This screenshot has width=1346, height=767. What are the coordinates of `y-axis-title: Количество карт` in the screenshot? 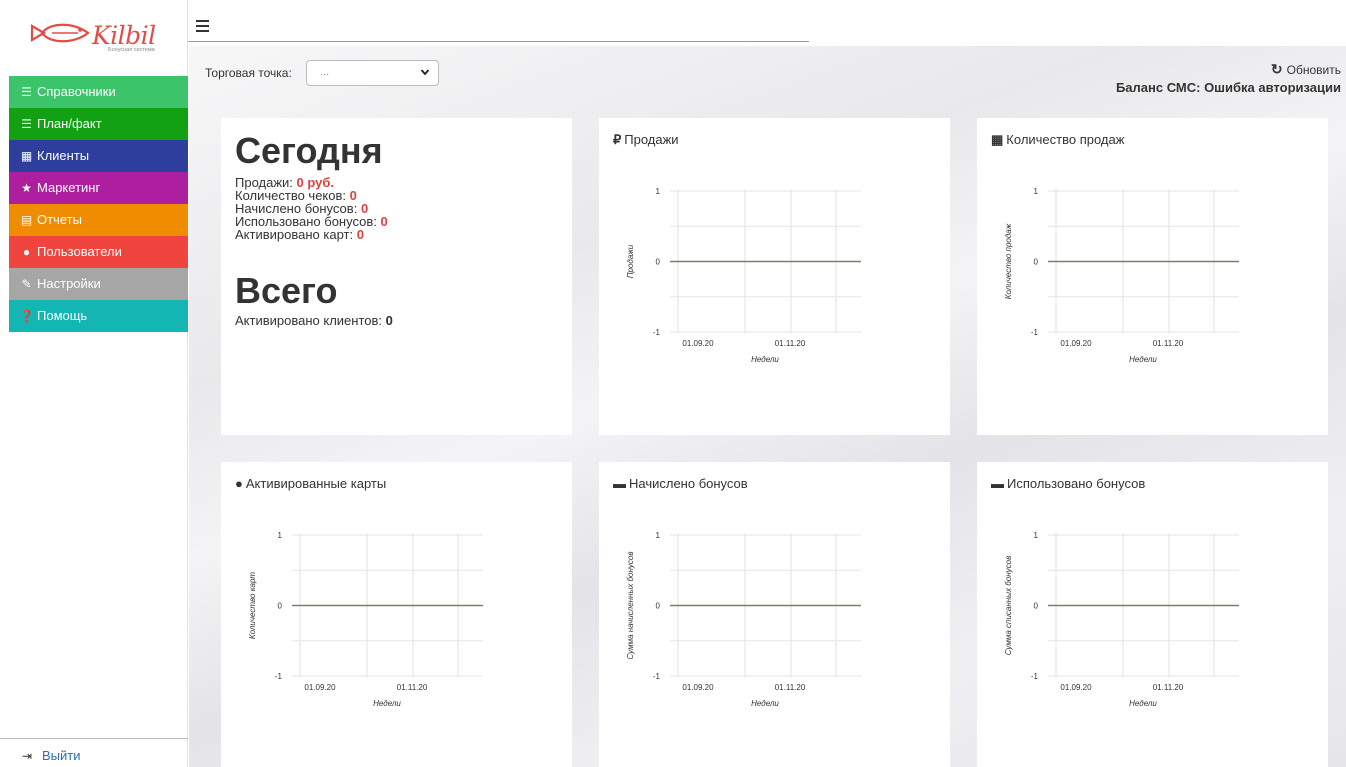 It's located at (252, 605).